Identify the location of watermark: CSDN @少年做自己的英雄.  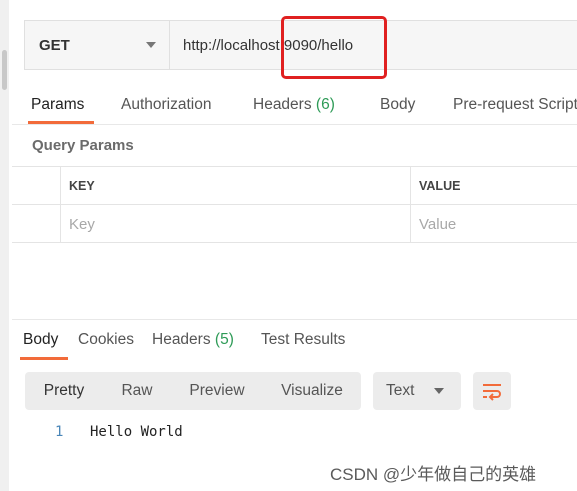
(433, 474).